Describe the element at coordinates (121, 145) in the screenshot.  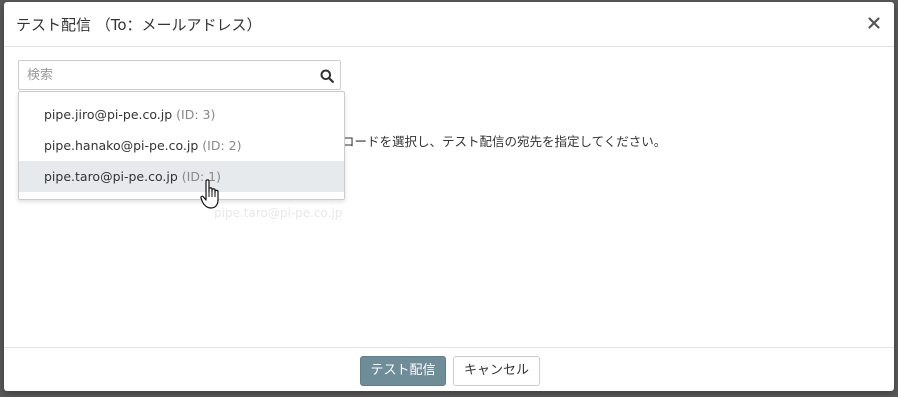
I see `item-email: pipe.hanako@pi-pe.co.jp` at that location.